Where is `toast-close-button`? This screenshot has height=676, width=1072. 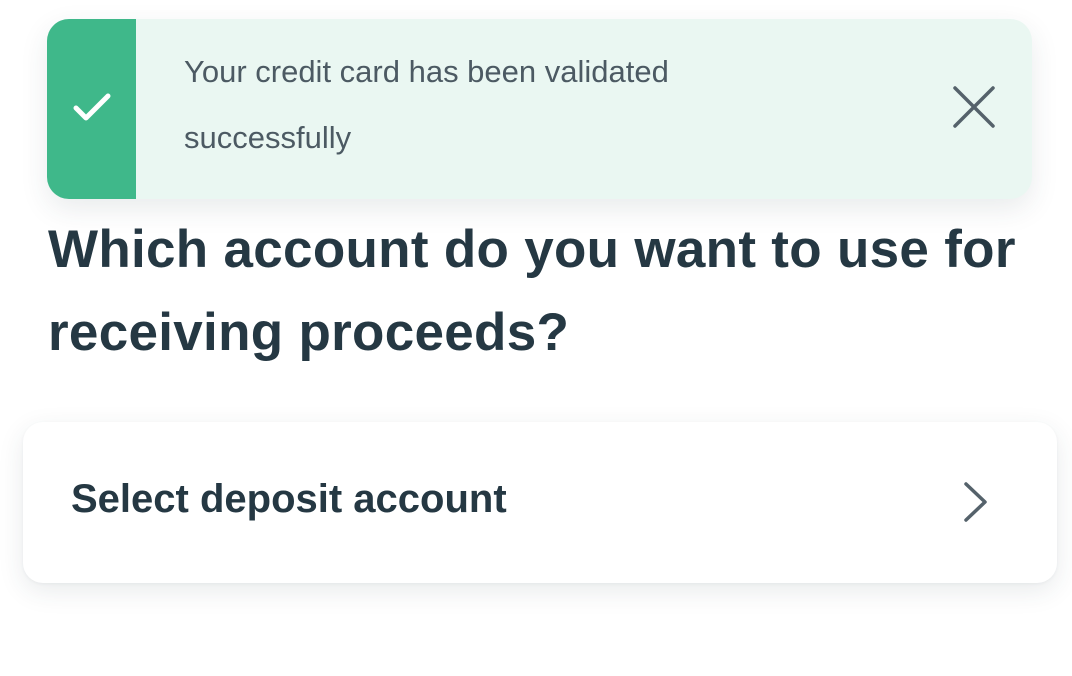 toast-close-button is located at coordinates (974, 109).